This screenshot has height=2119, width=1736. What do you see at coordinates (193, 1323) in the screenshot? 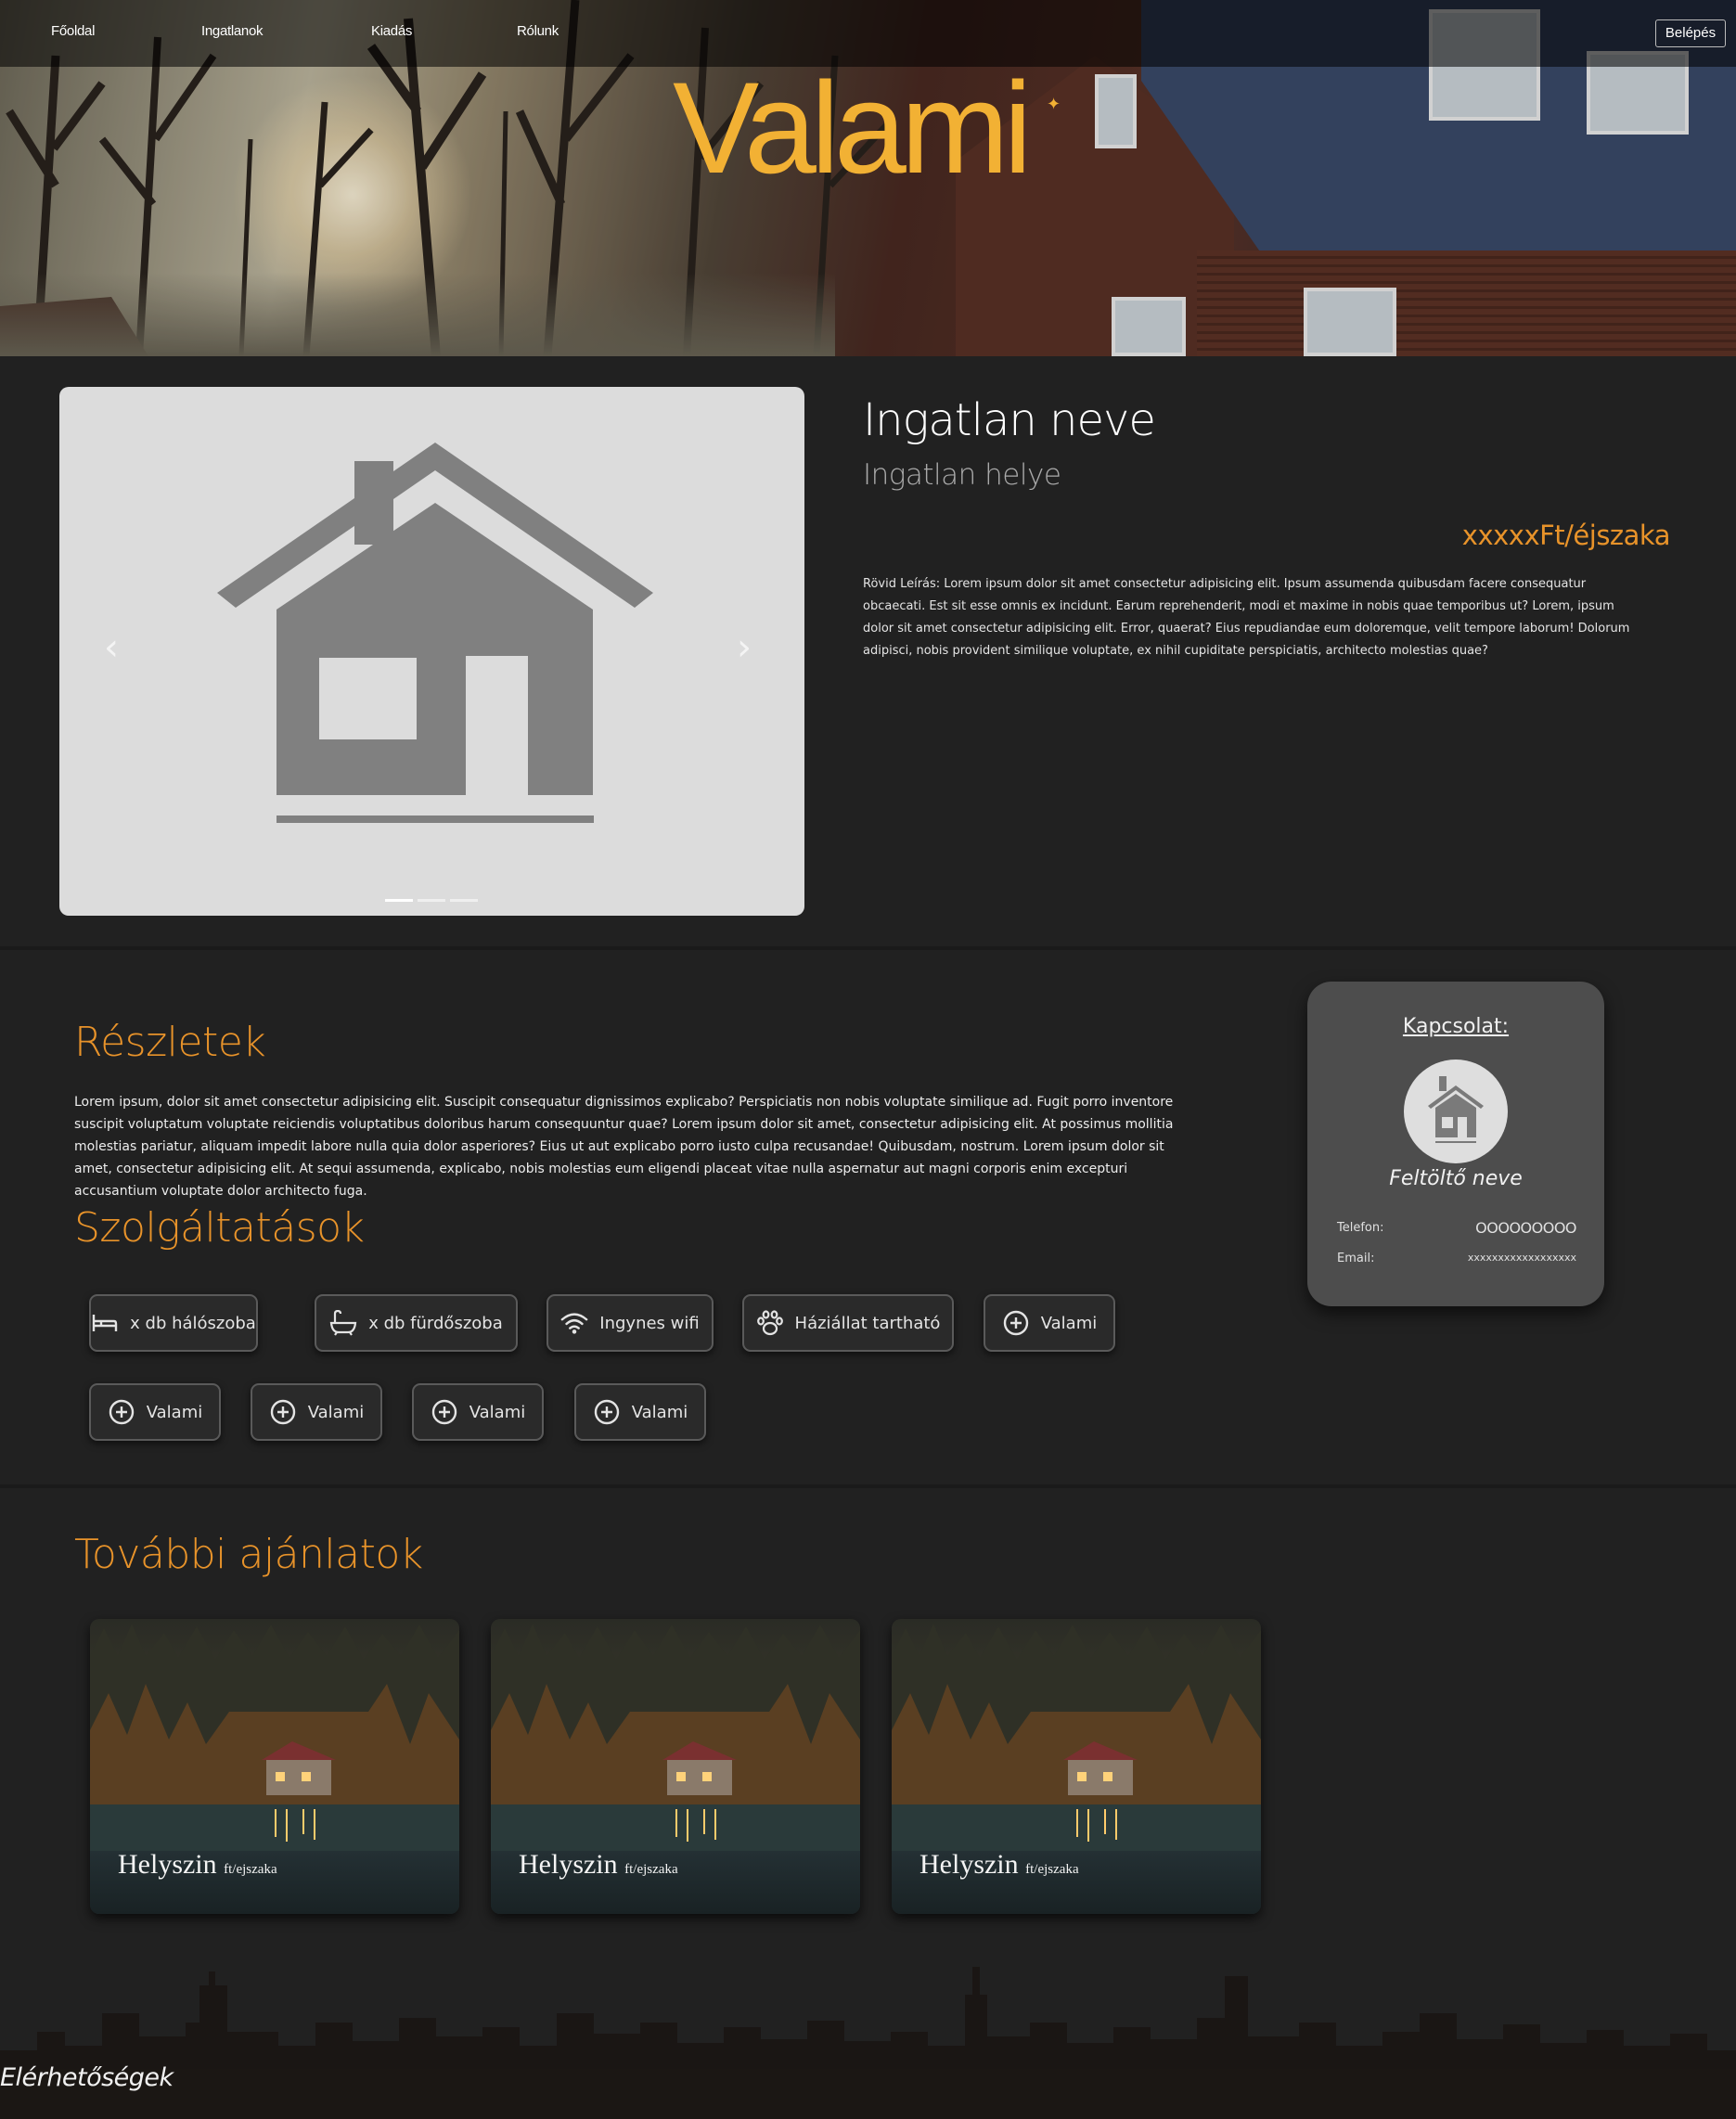
I see `service-label: x db hálószoba` at bounding box center [193, 1323].